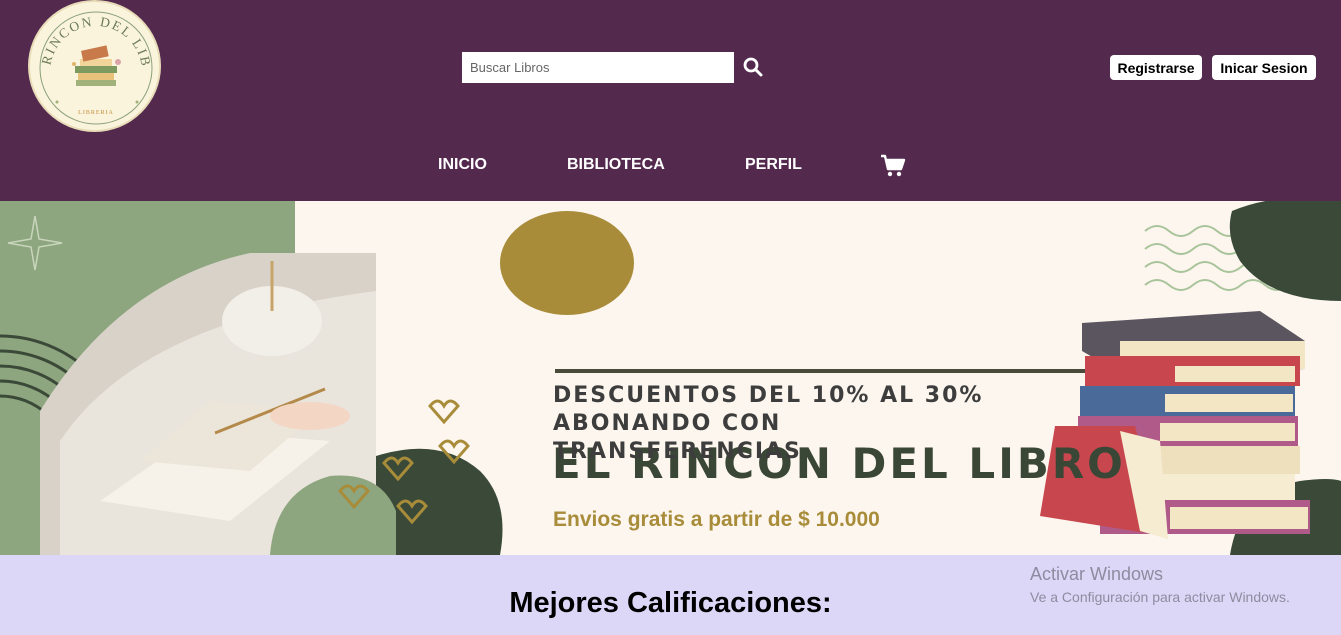 The width and height of the screenshot is (1341, 635). Describe the element at coordinates (1097, 574) in the screenshot. I see `windows-activation-title: Activar Windows` at that location.